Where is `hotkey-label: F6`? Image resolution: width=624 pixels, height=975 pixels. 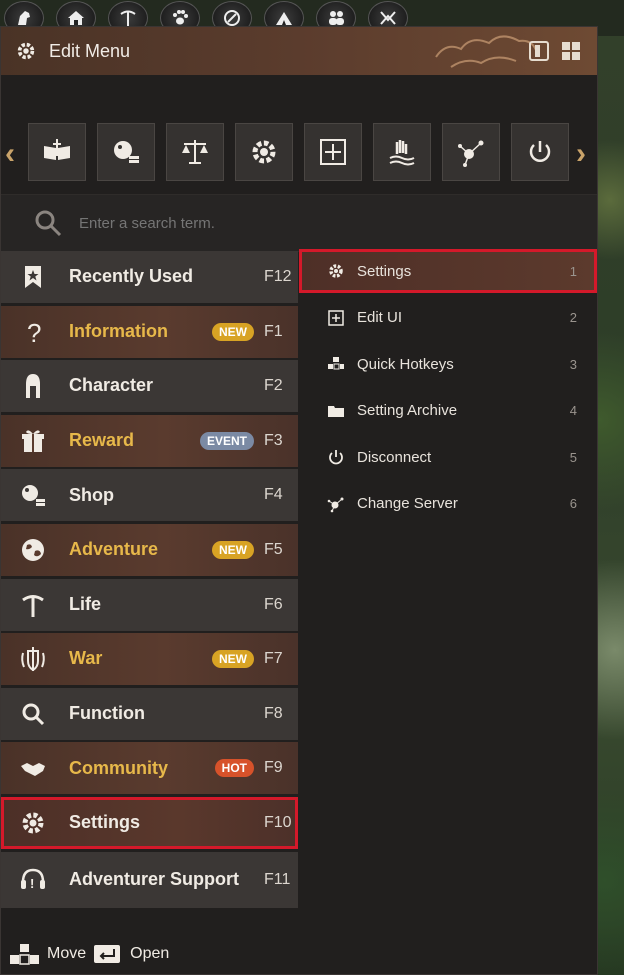 hotkey-label: F6 is located at coordinates (273, 604).